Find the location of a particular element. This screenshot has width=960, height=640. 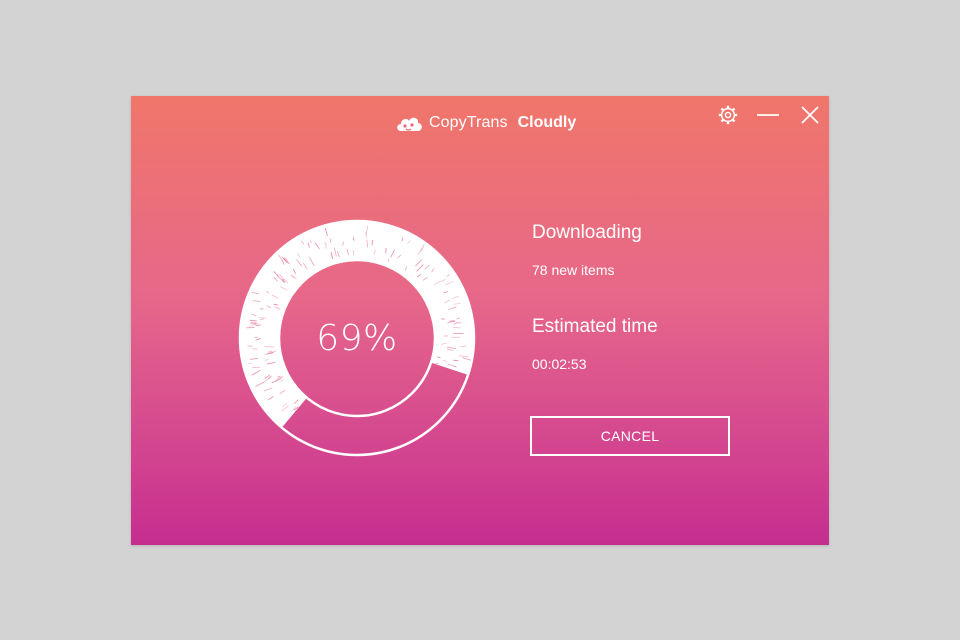

minimize-icon is located at coordinates (768, 115).